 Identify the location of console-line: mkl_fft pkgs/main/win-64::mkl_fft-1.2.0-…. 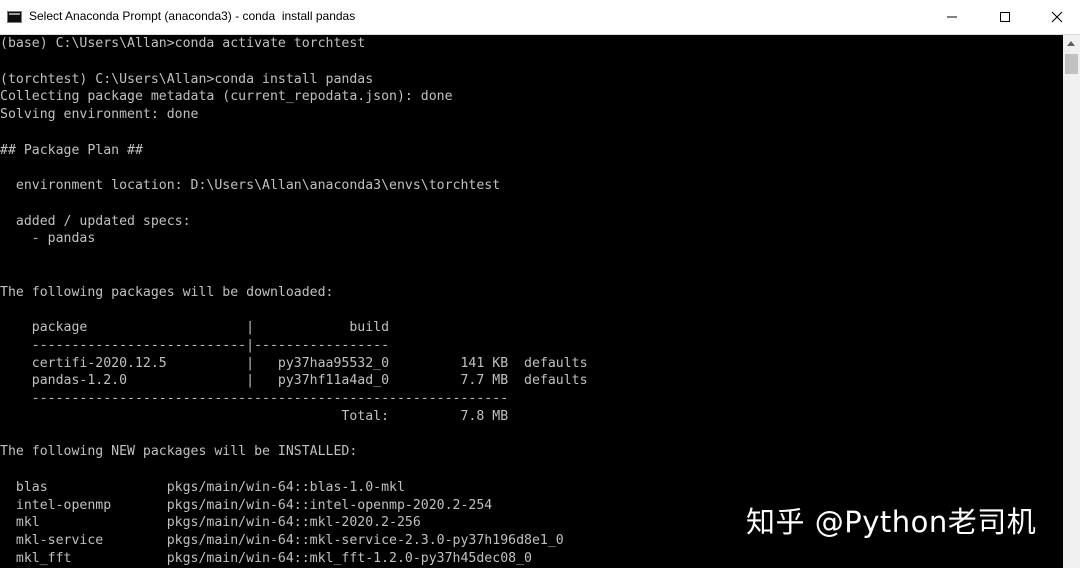
(266, 558).